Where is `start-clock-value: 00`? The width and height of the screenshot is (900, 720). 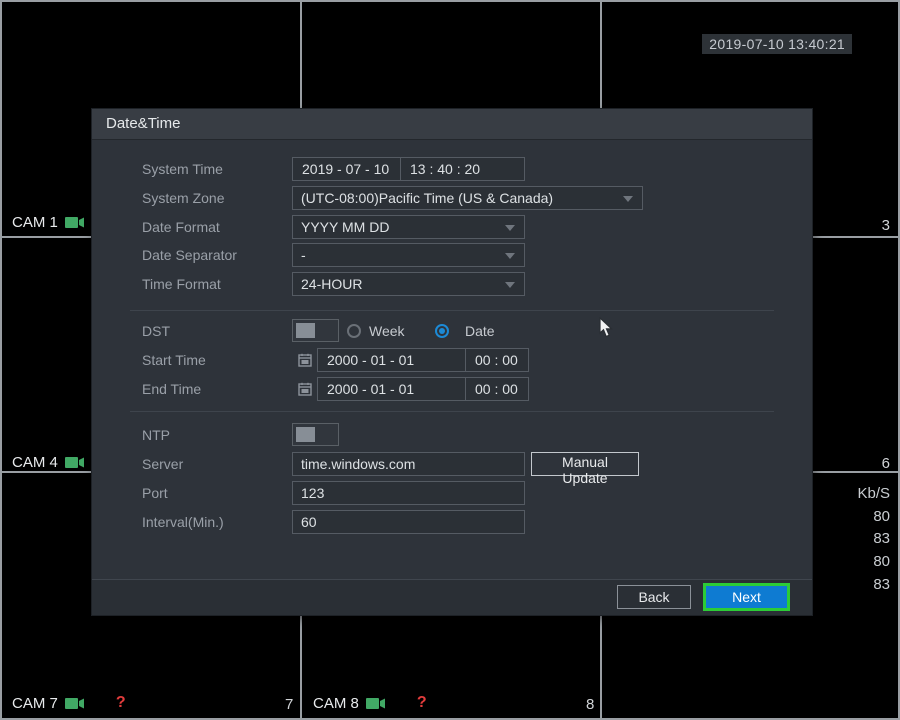 start-clock-value: 00 is located at coordinates (492, 360).